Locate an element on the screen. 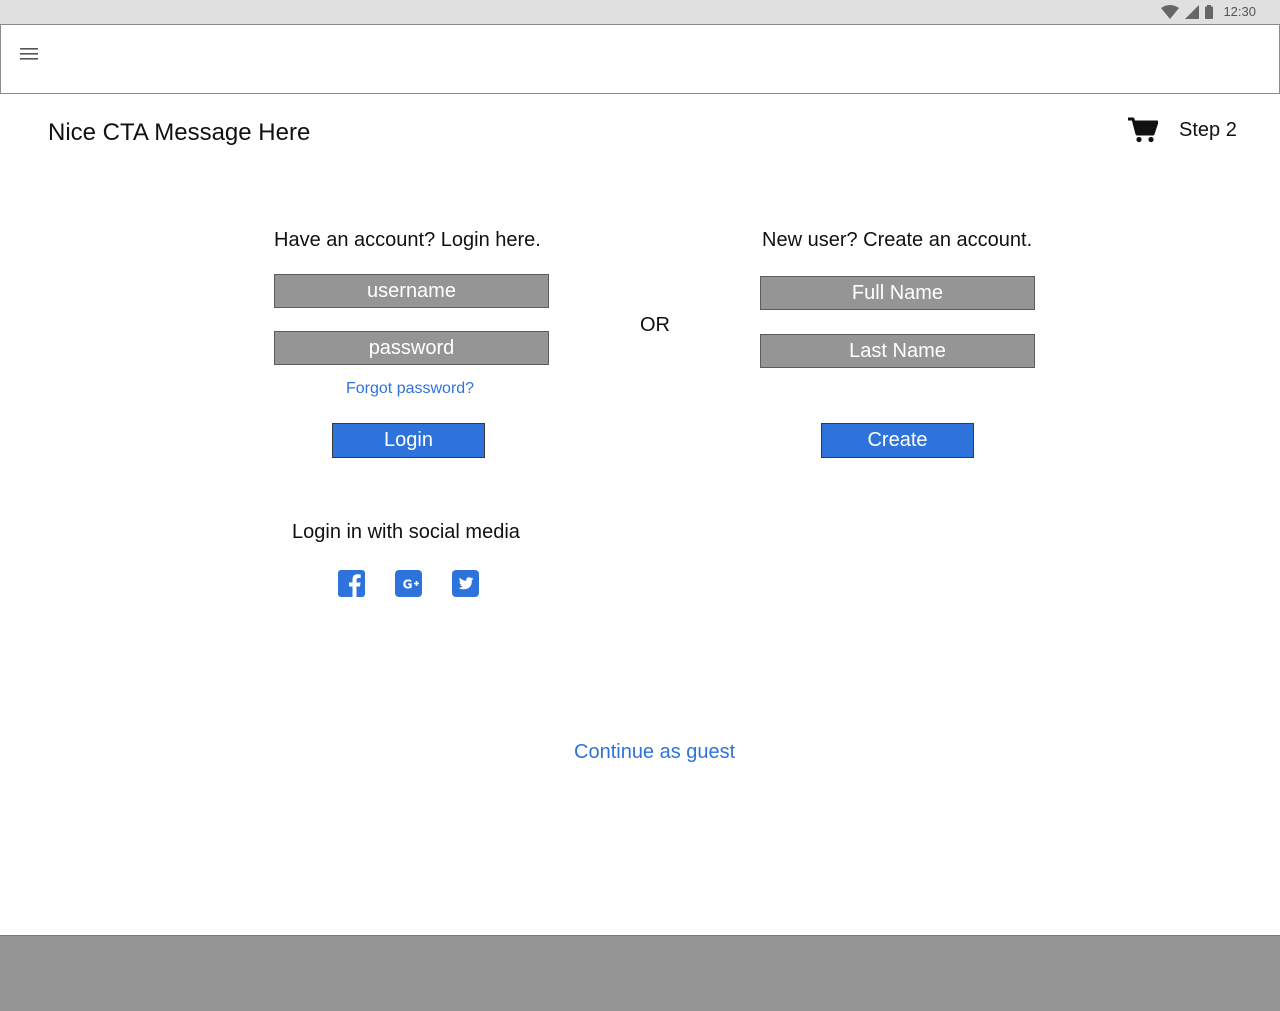 The height and width of the screenshot is (1011, 1280). app-bar is located at coordinates (640, 59).